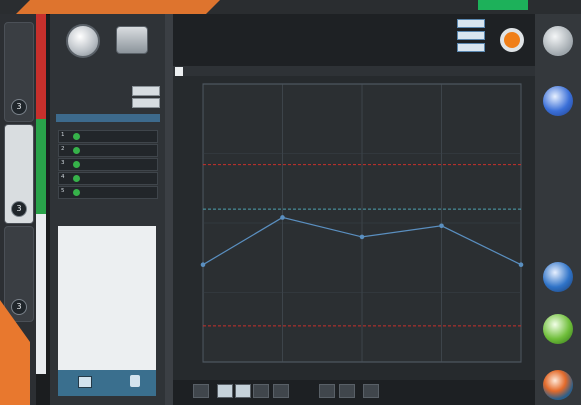  What do you see at coordinates (201, 391) in the screenshot?
I see `zoom-out-button` at bounding box center [201, 391].